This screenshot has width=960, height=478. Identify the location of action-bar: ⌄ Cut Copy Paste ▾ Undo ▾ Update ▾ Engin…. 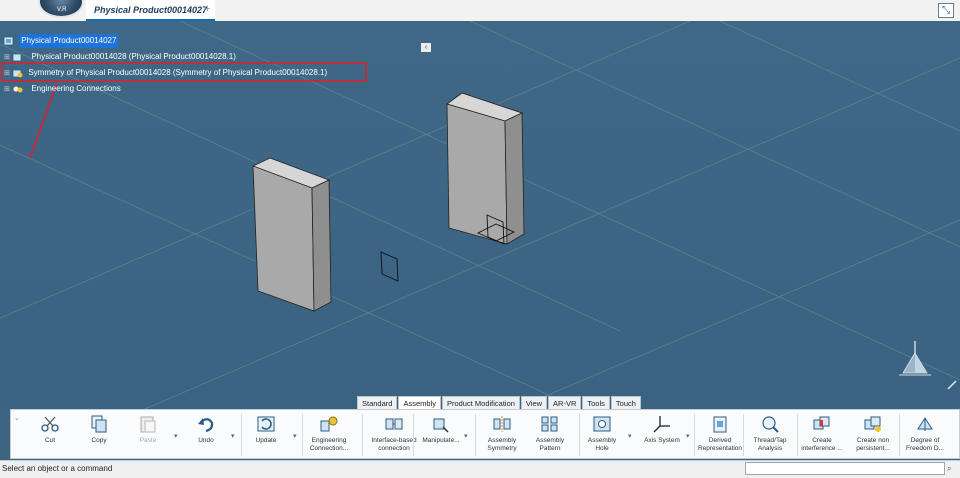
(485, 434).